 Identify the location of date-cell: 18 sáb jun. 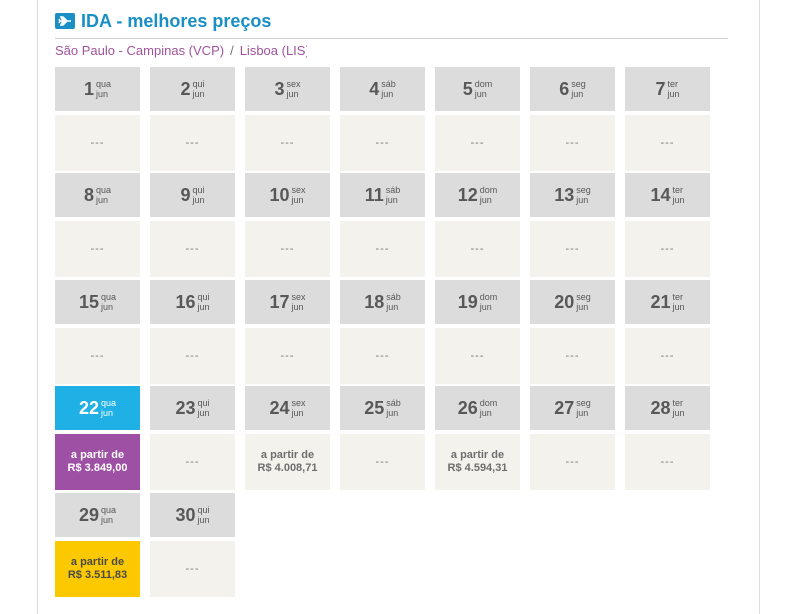
(382, 302).